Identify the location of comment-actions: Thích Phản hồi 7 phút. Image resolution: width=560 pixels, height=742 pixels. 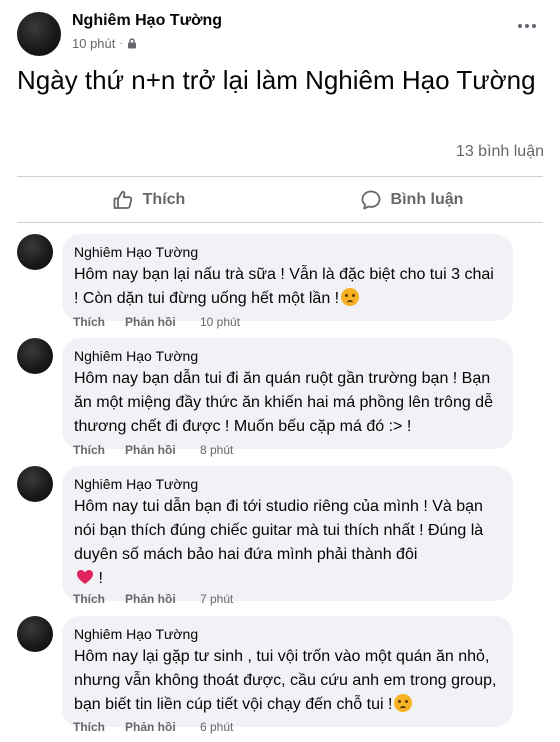
(153, 599).